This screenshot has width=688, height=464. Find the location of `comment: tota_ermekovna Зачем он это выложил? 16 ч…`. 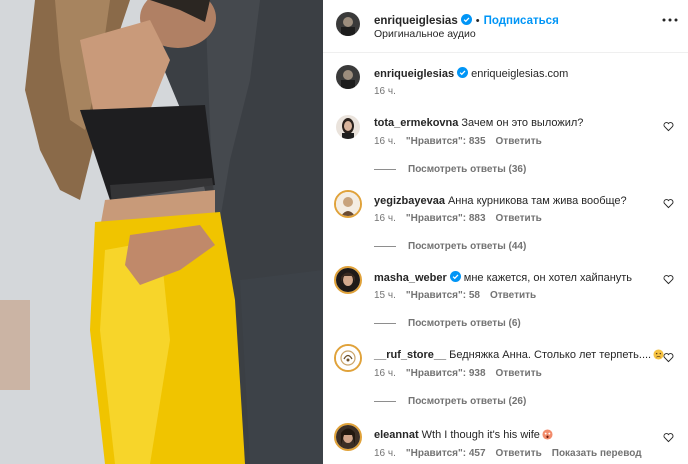

comment: tota_ermekovna Зачем он это выложил? 16 ч… is located at coordinates (505, 149).